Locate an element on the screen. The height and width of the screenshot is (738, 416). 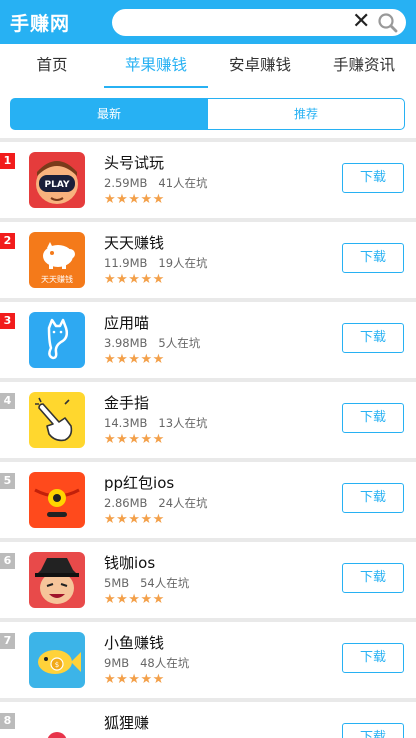
sort-segment-bar: 最新 推荐 is located at coordinates (208, 113).